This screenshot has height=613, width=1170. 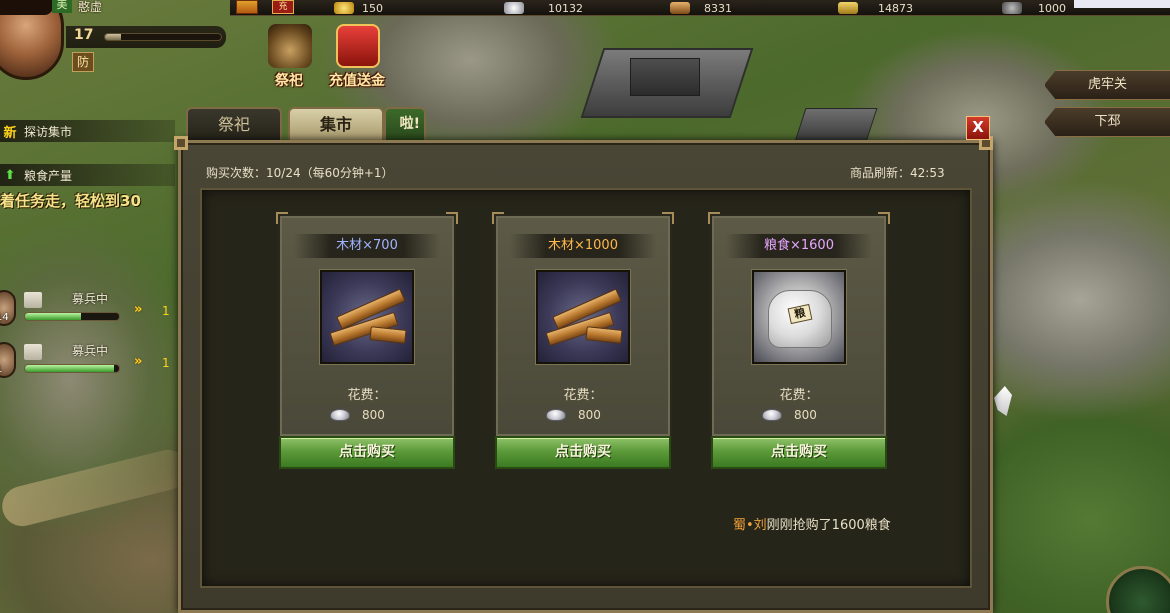 What do you see at coordinates (848, 8) in the screenshot?
I see `grain-icon` at bounding box center [848, 8].